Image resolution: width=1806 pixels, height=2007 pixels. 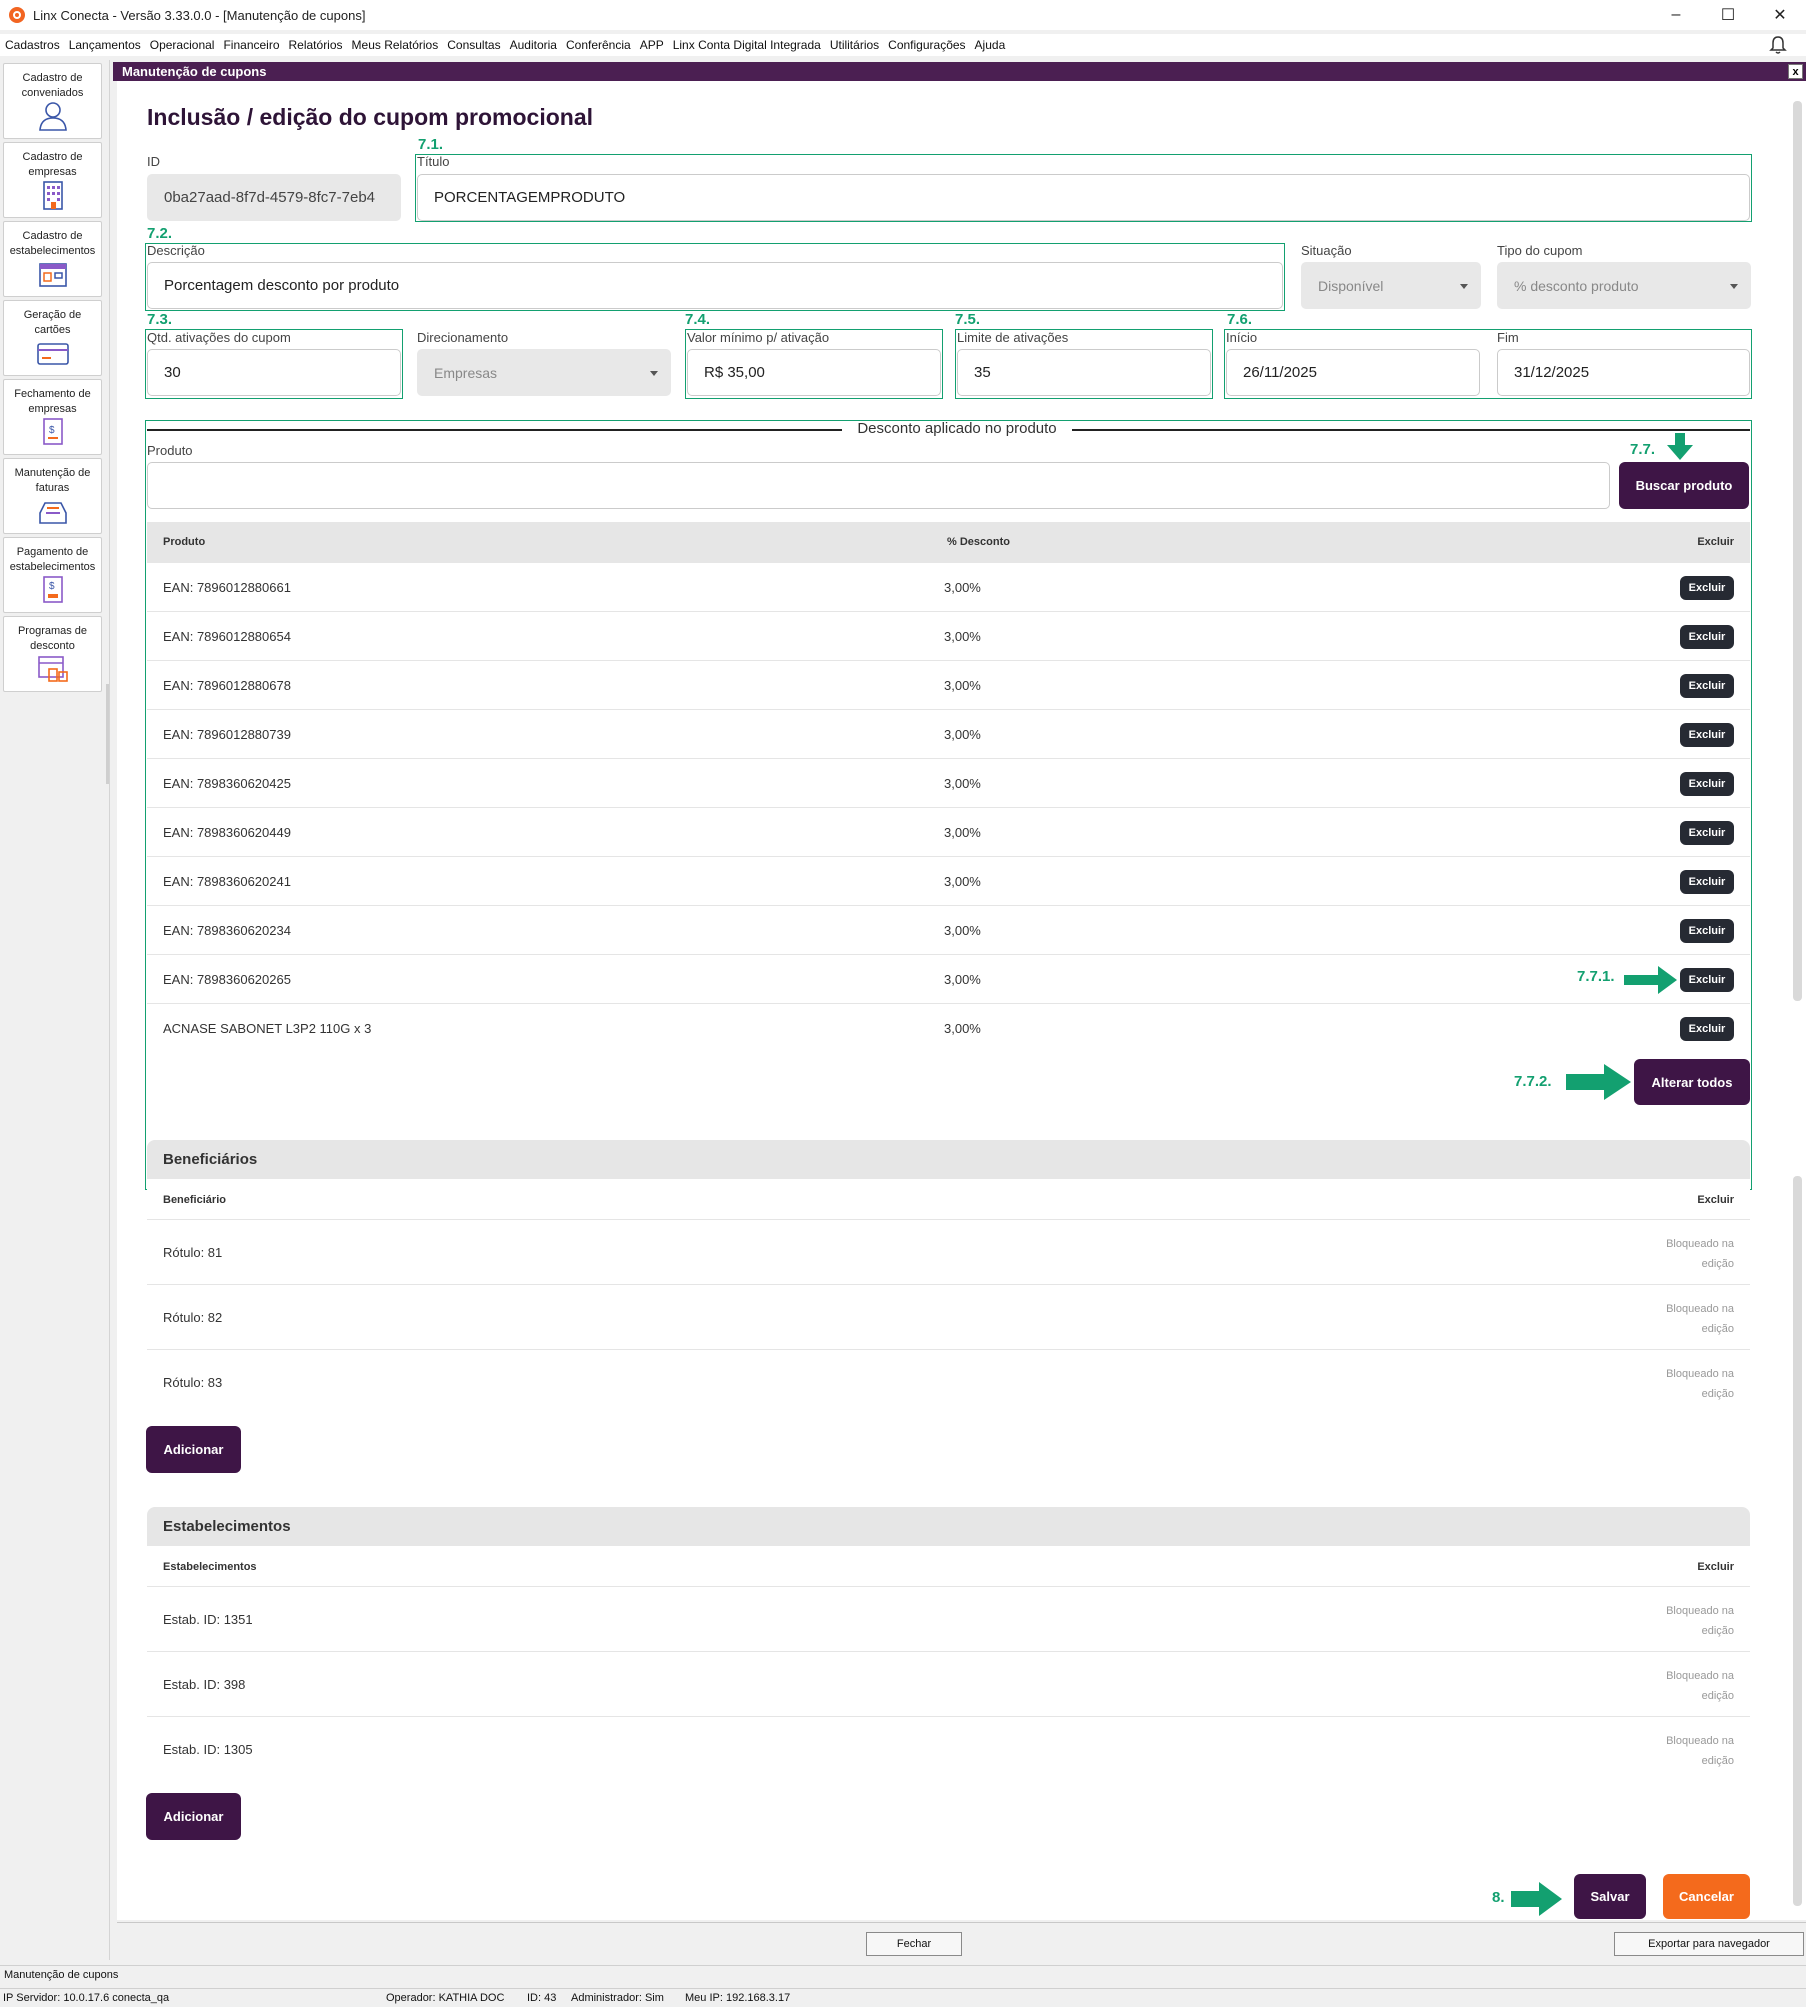 What do you see at coordinates (948, 1684) in the screenshot?
I see `list-item: Estab. ID: 398 Bloqueado na edição` at bounding box center [948, 1684].